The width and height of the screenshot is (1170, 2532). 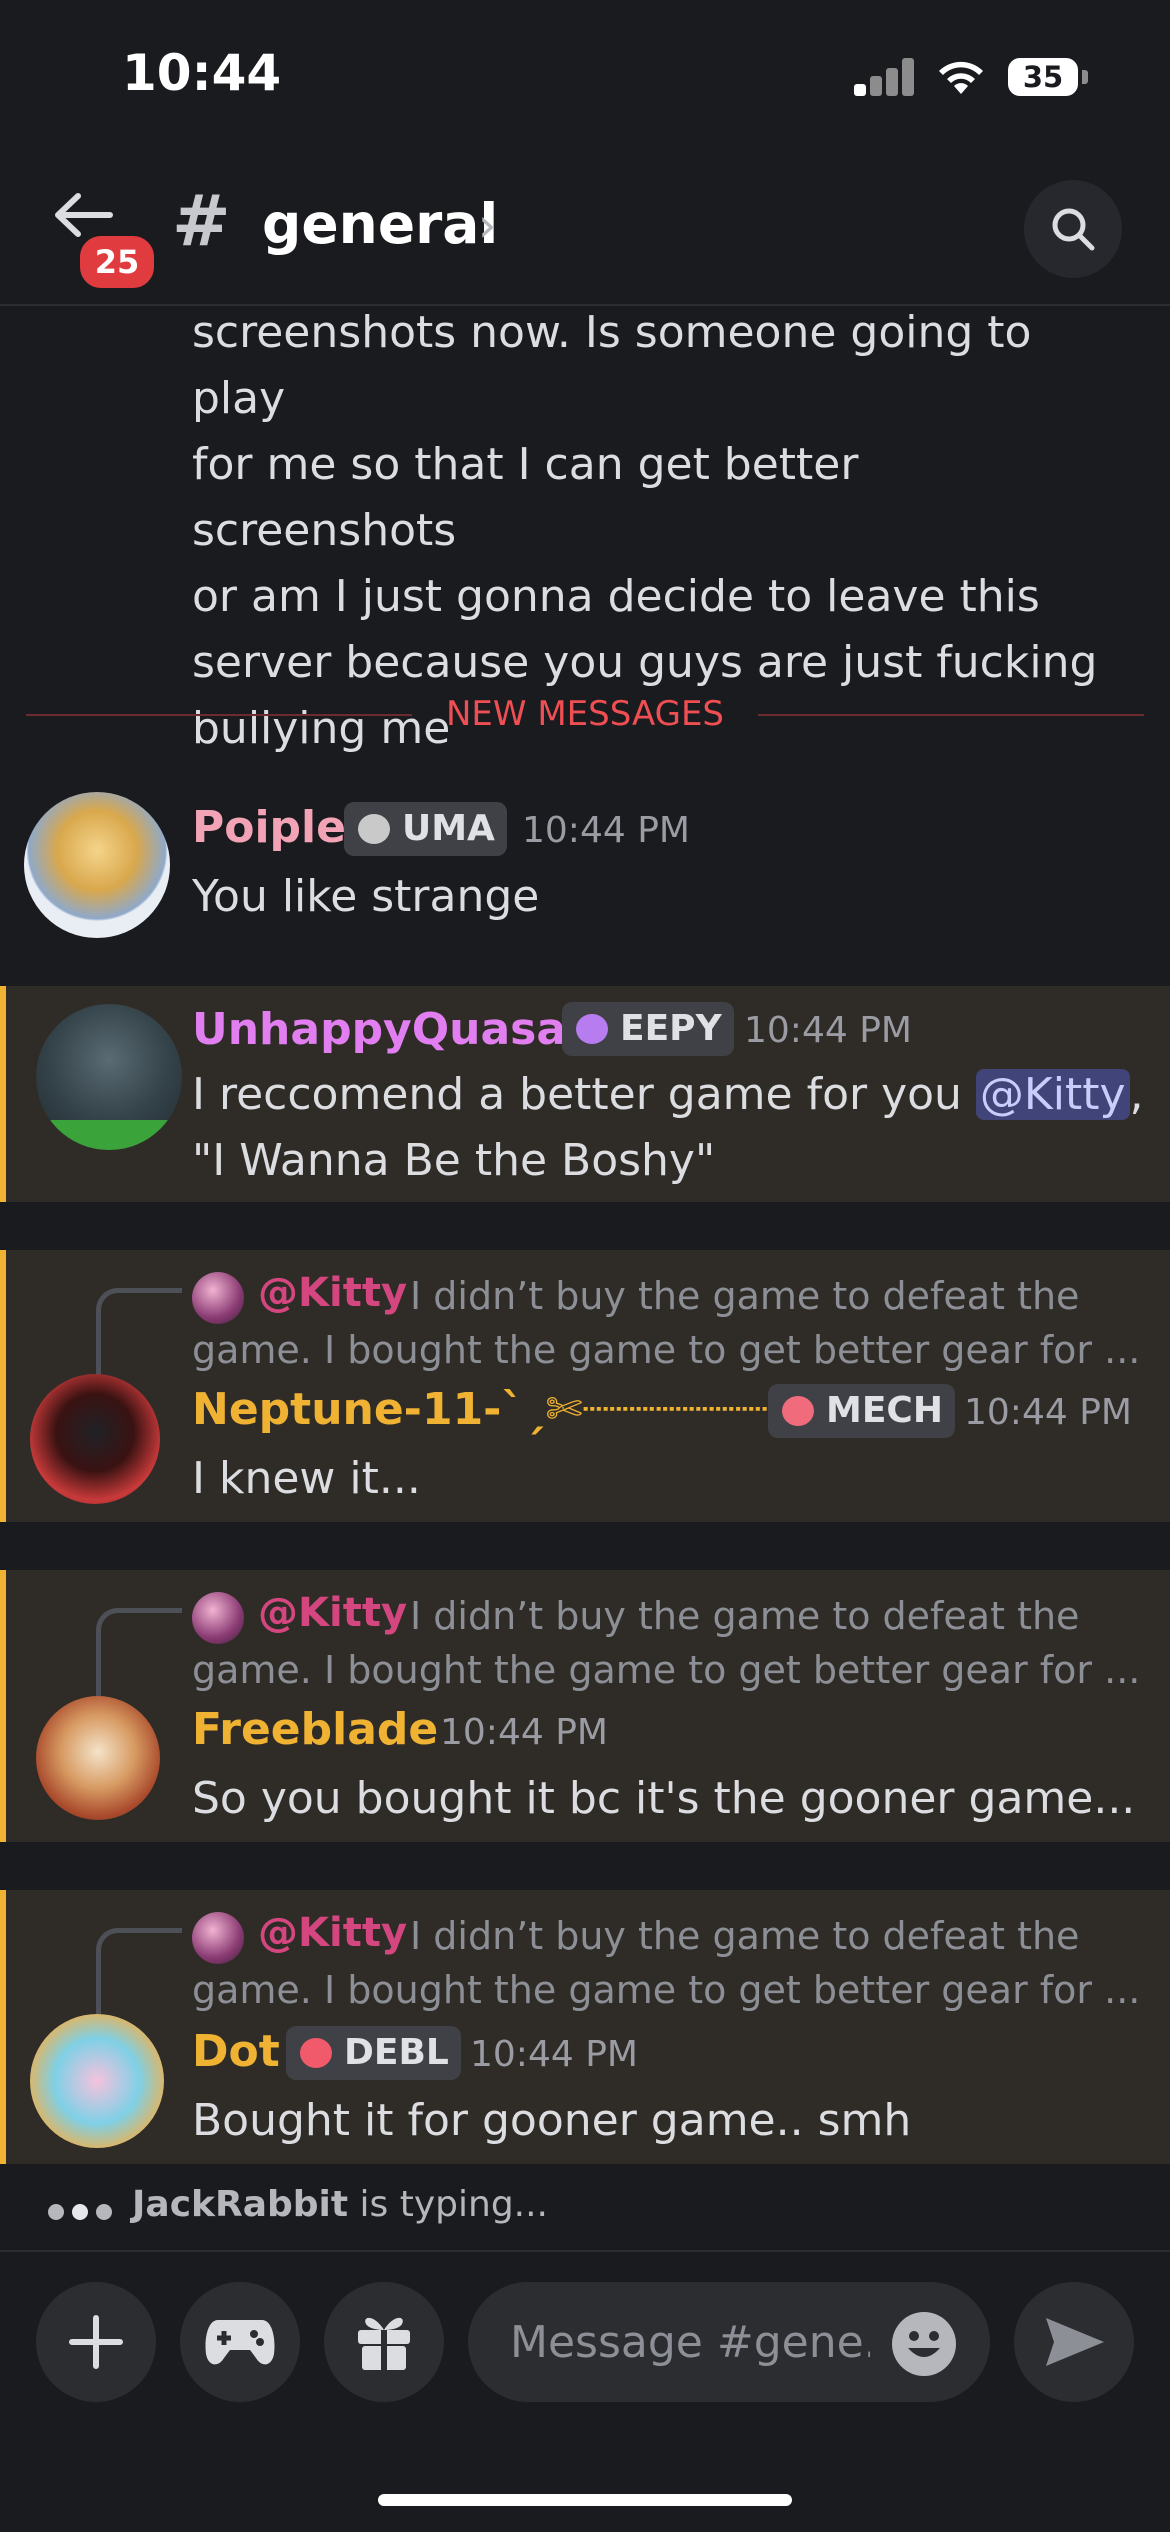 What do you see at coordinates (798, 1411) in the screenshot?
I see `skull-icon` at bounding box center [798, 1411].